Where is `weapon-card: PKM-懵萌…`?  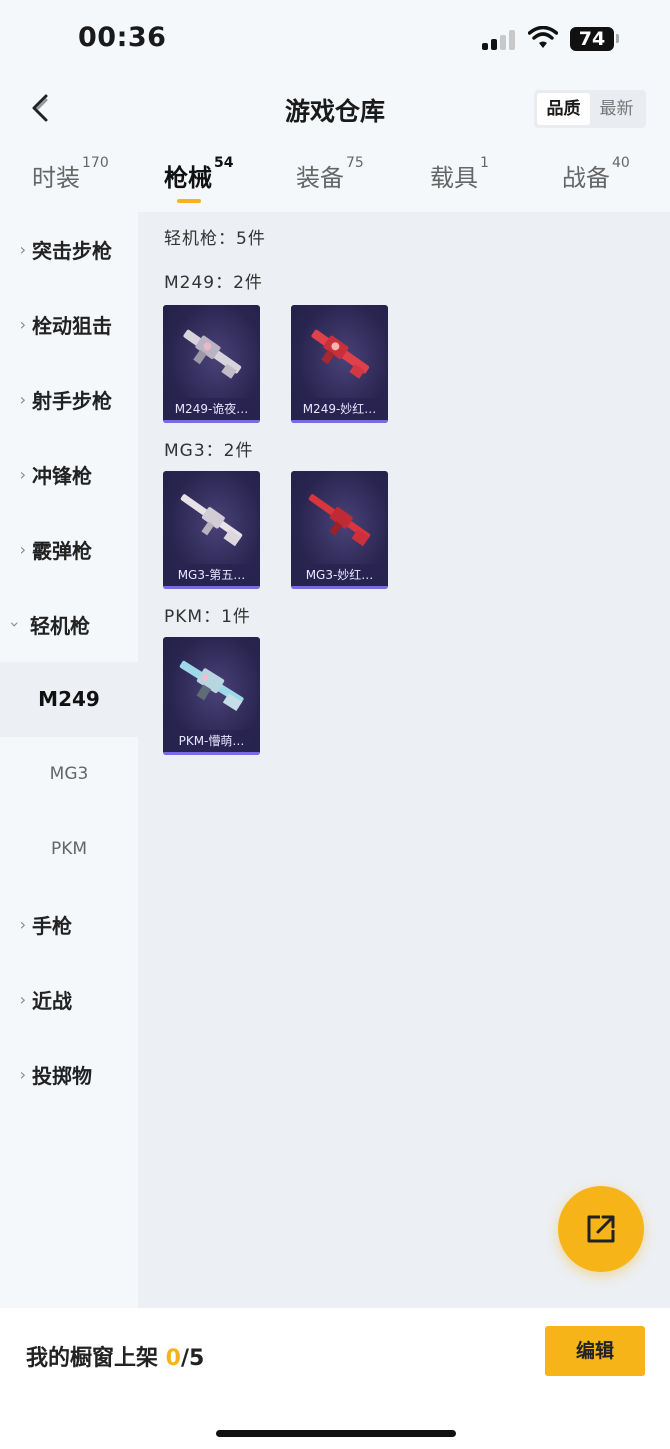
weapon-card: PKM-懵萌… is located at coordinates (211, 696).